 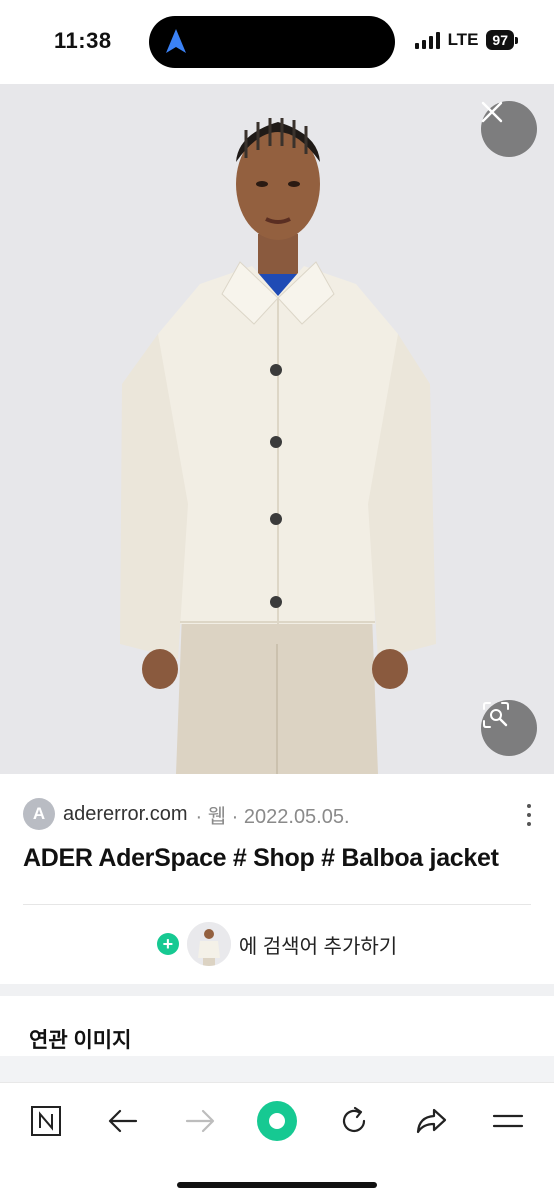 I want to click on forward-button, so click(x=200, y=1121).